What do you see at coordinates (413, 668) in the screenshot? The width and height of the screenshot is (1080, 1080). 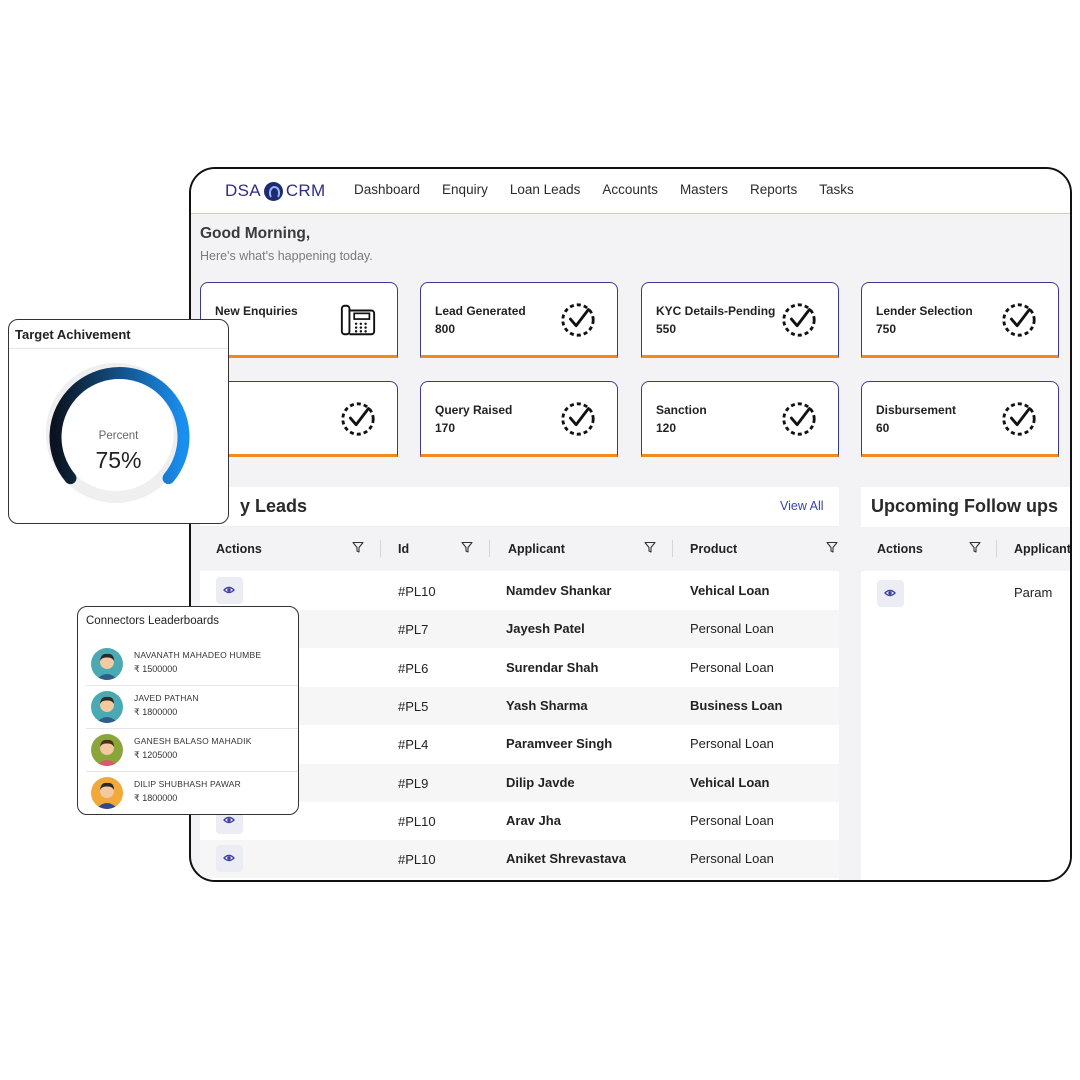 I see `lead-id: #PL6` at bounding box center [413, 668].